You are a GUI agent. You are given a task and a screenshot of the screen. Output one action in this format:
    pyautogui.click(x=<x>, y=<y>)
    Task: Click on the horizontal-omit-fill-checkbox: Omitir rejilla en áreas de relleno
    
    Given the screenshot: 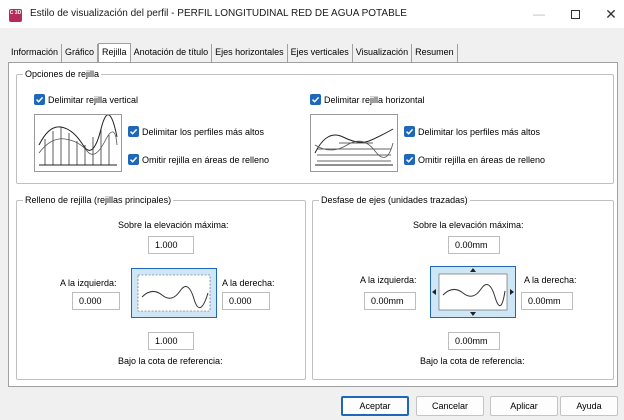 What is the action you would take?
    pyautogui.click(x=474, y=159)
    